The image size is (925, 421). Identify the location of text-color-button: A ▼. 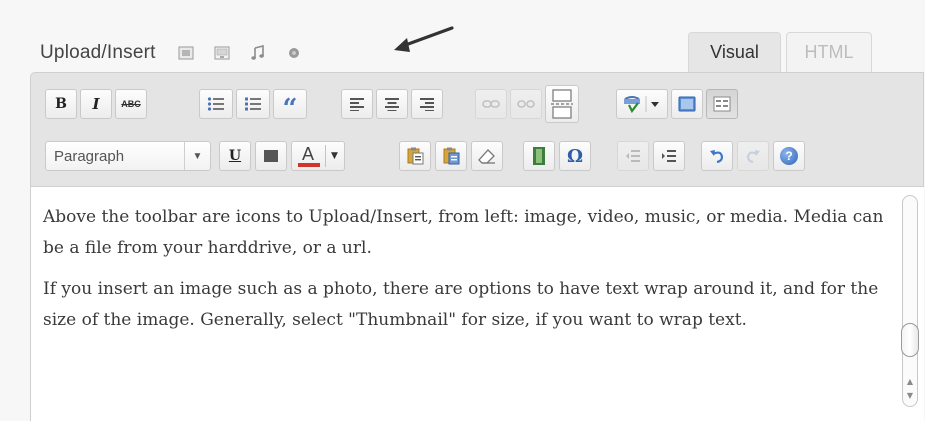
(318, 156).